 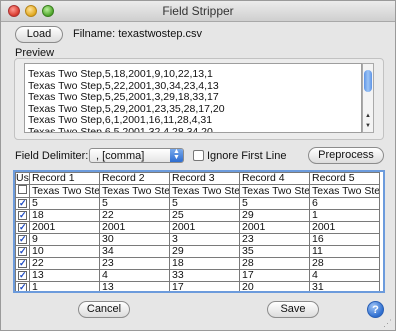 I want to click on use-cell, so click(x=22, y=191).